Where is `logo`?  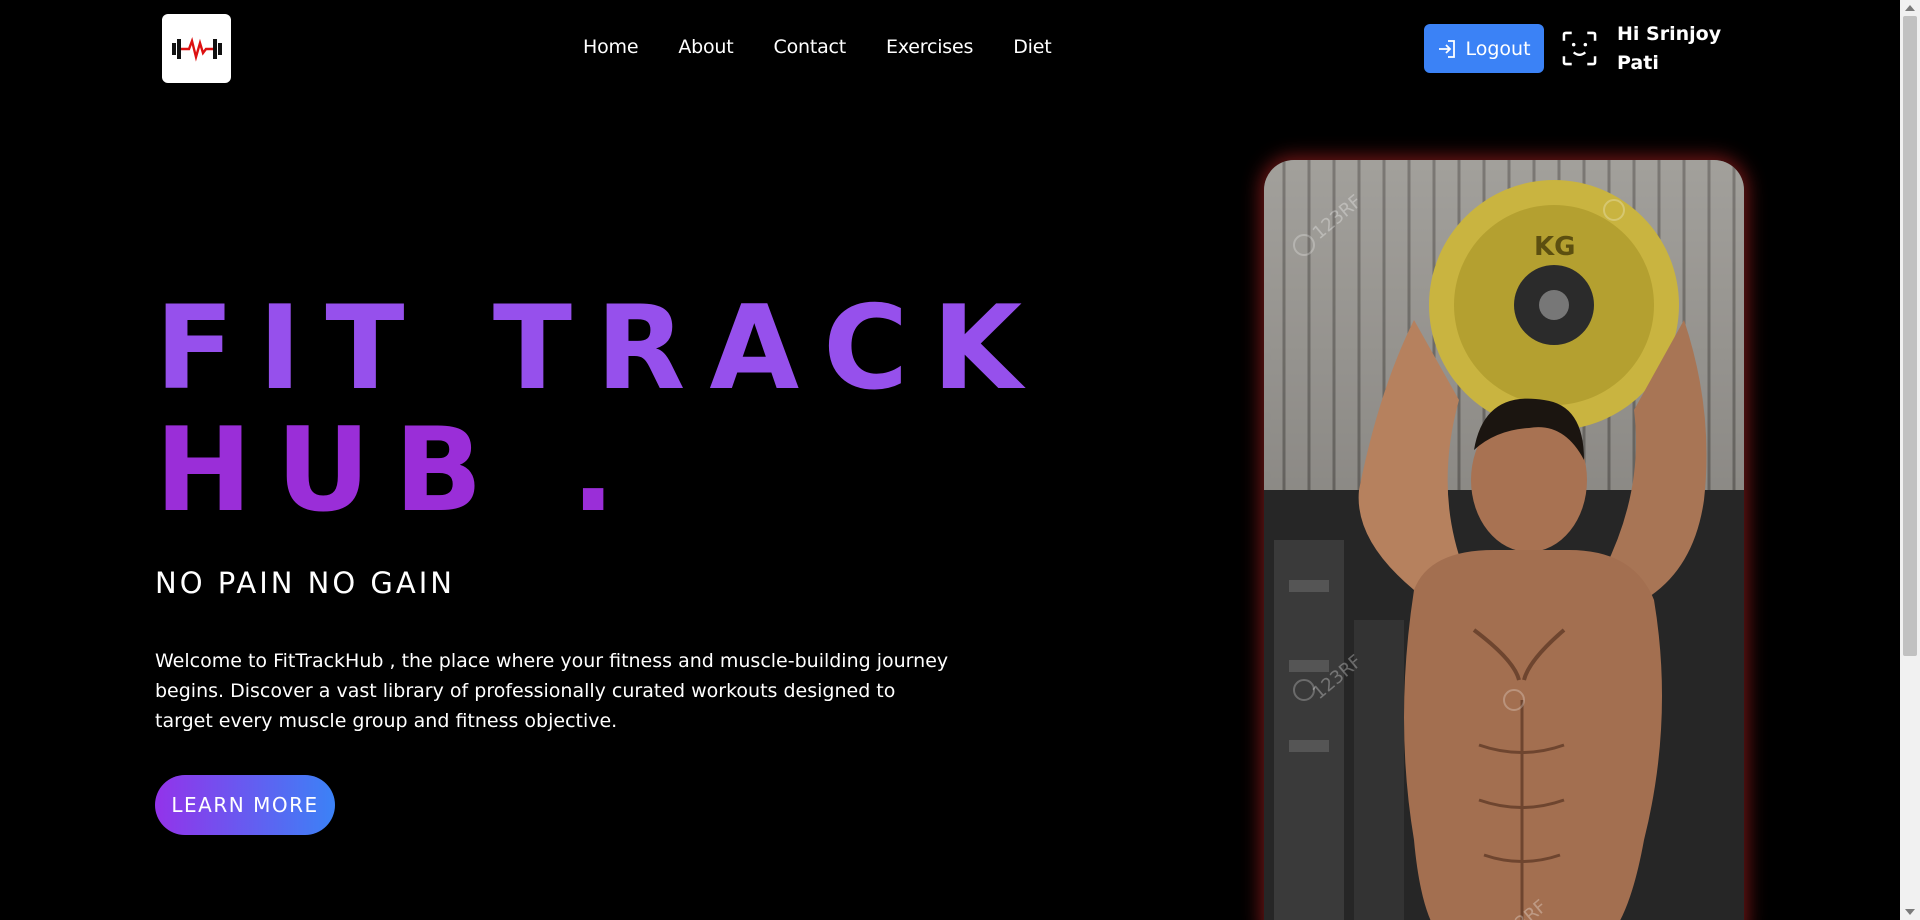 logo is located at coordinates (196, 48).